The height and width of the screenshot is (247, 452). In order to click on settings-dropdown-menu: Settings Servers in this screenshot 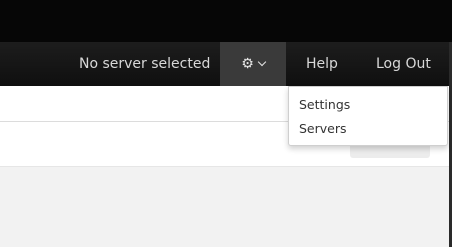, I will do `click(368, 116)`.